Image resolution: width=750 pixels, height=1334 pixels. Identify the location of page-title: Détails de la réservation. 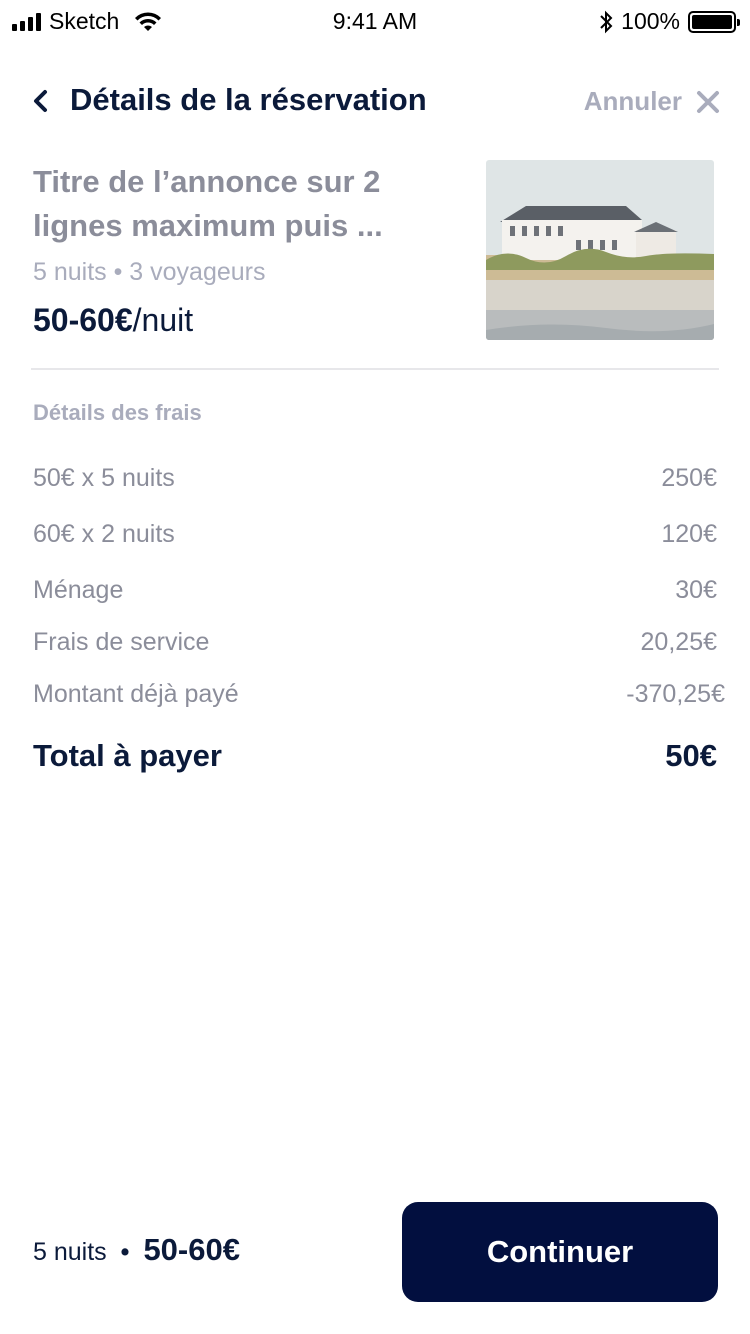
(248, 99).